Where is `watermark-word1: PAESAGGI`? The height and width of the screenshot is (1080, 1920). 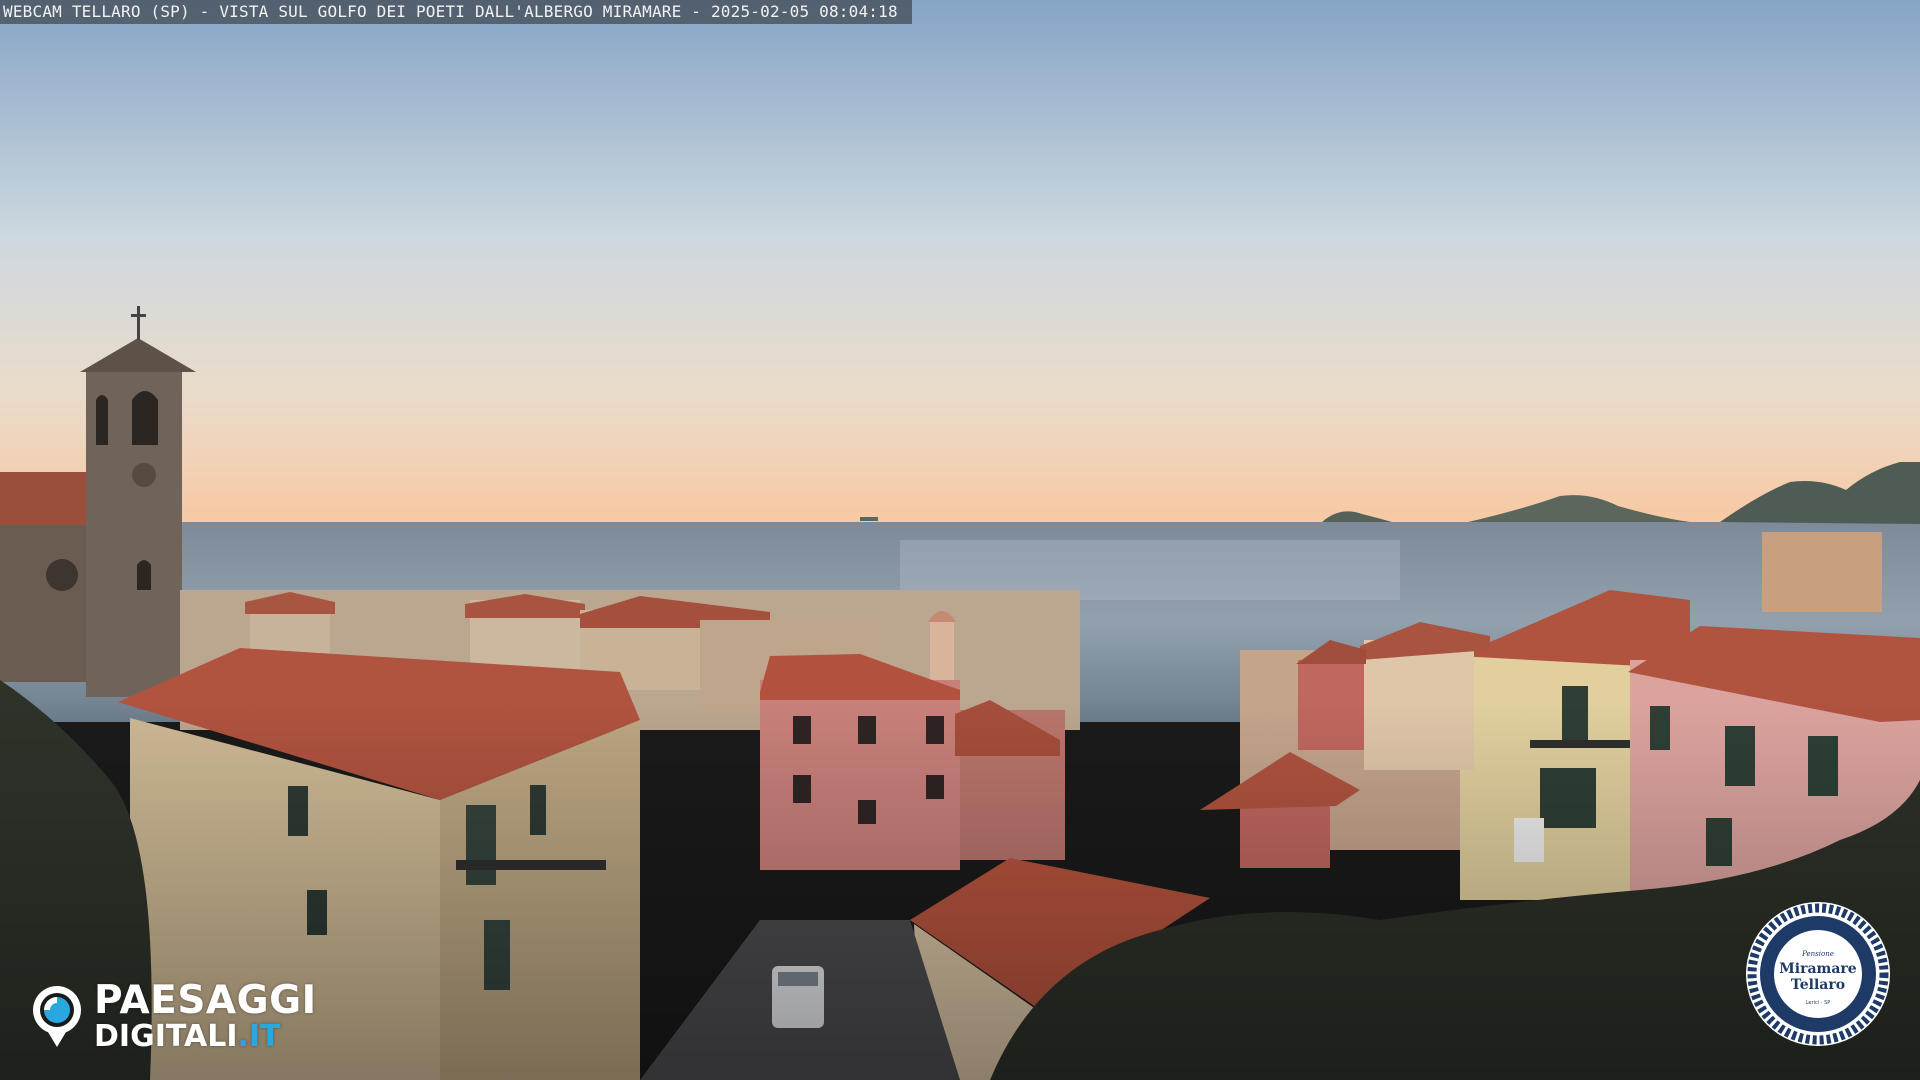
watermark-word1: PAESAGGI is located at coordinates (205, 1000).